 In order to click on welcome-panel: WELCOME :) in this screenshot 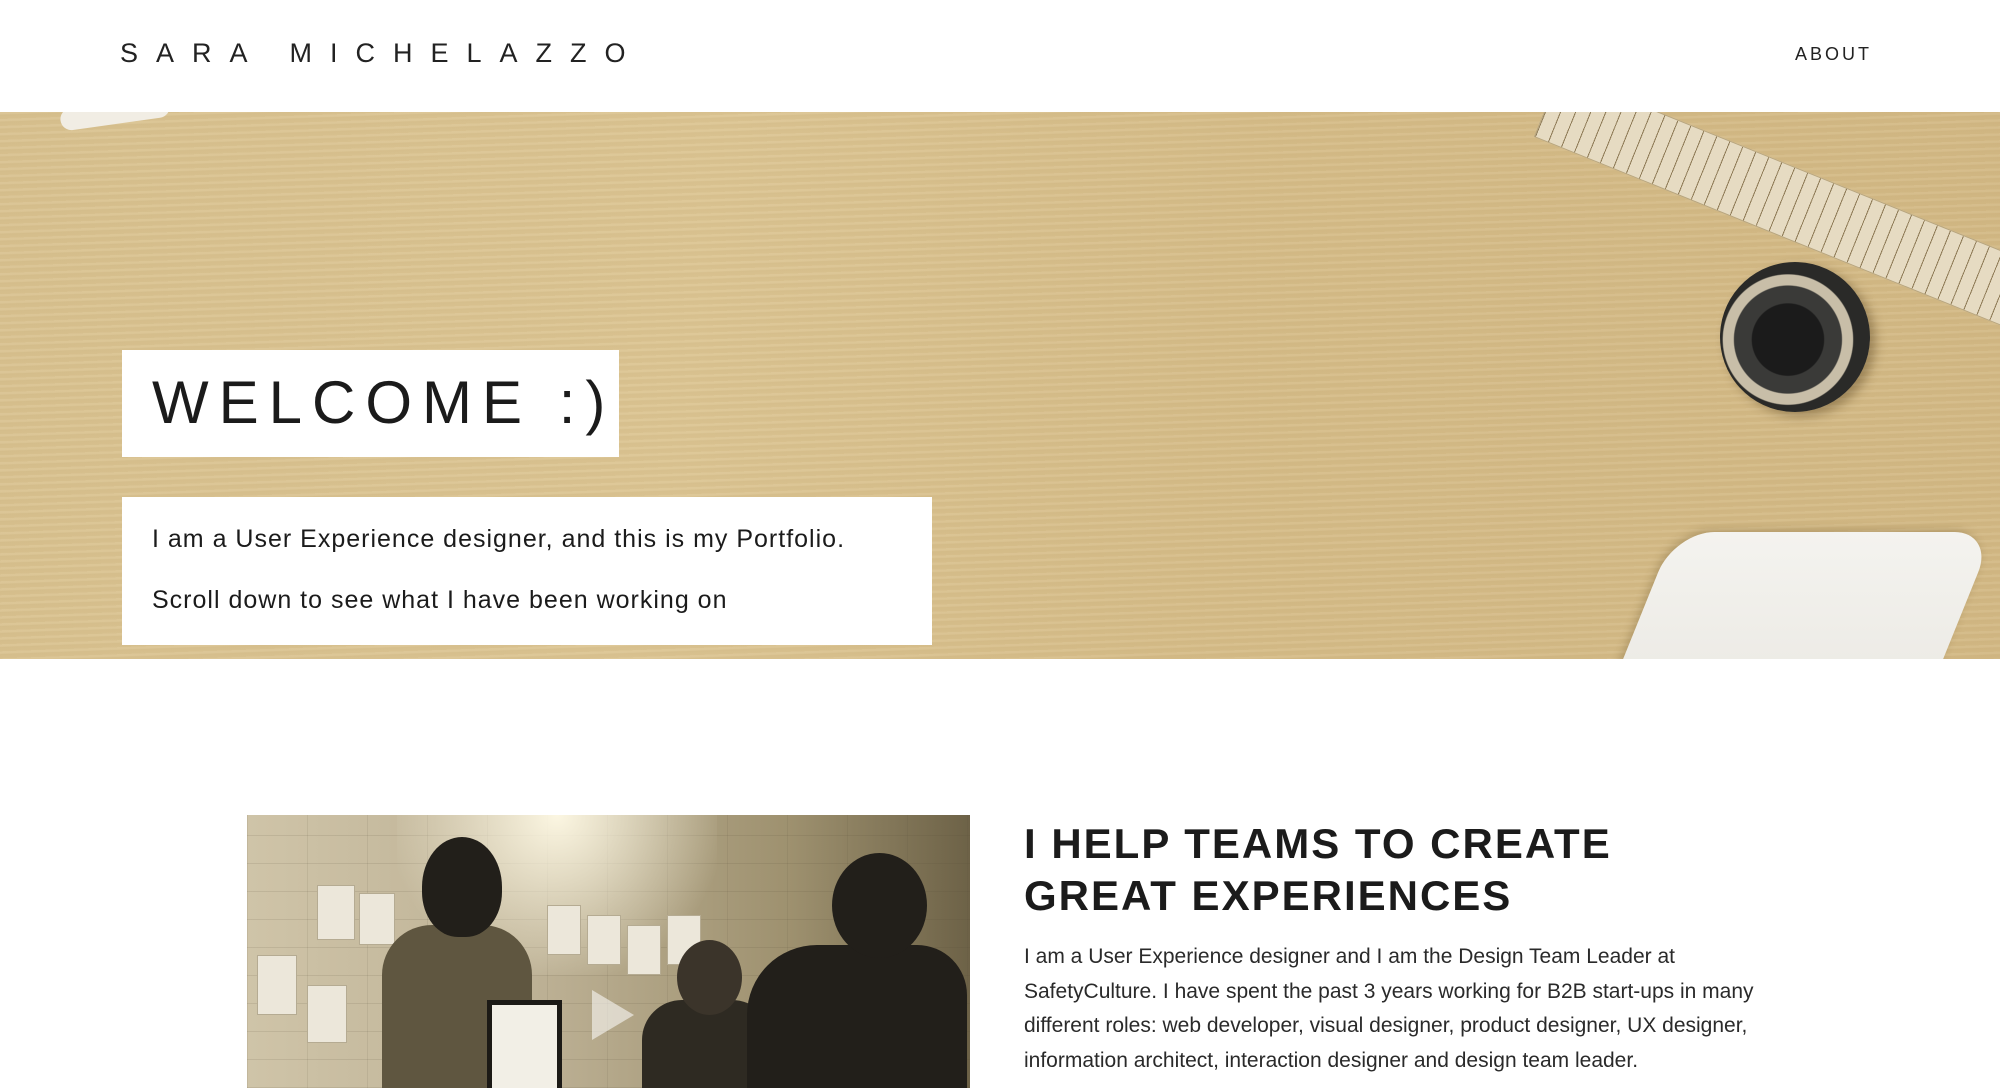, I will do `click(370, 403)`.